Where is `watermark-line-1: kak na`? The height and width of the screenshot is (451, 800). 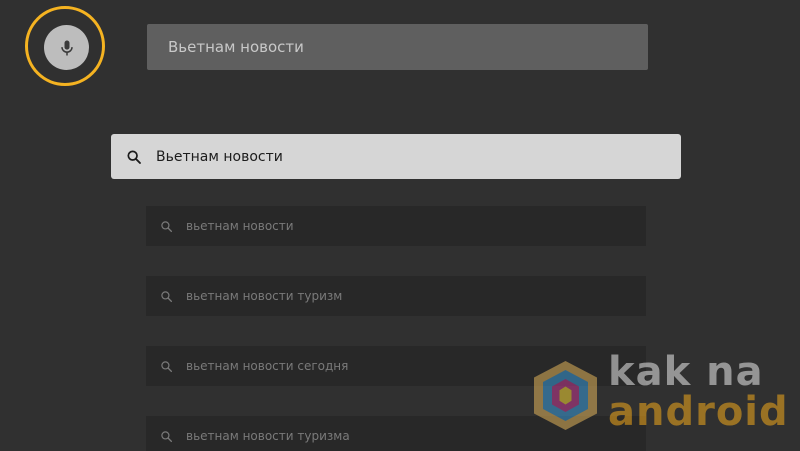
watermark-line-1: kak na is located at coordinates (686, 372).